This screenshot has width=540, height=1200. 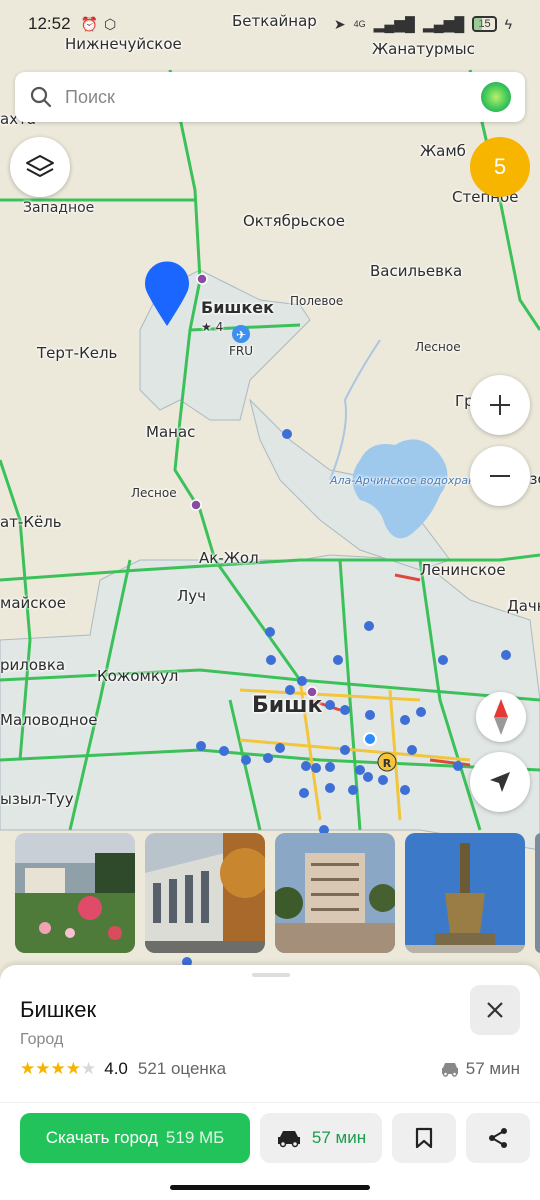 I want to click on charging-icon: ϟ, so click(x=508, y=24).